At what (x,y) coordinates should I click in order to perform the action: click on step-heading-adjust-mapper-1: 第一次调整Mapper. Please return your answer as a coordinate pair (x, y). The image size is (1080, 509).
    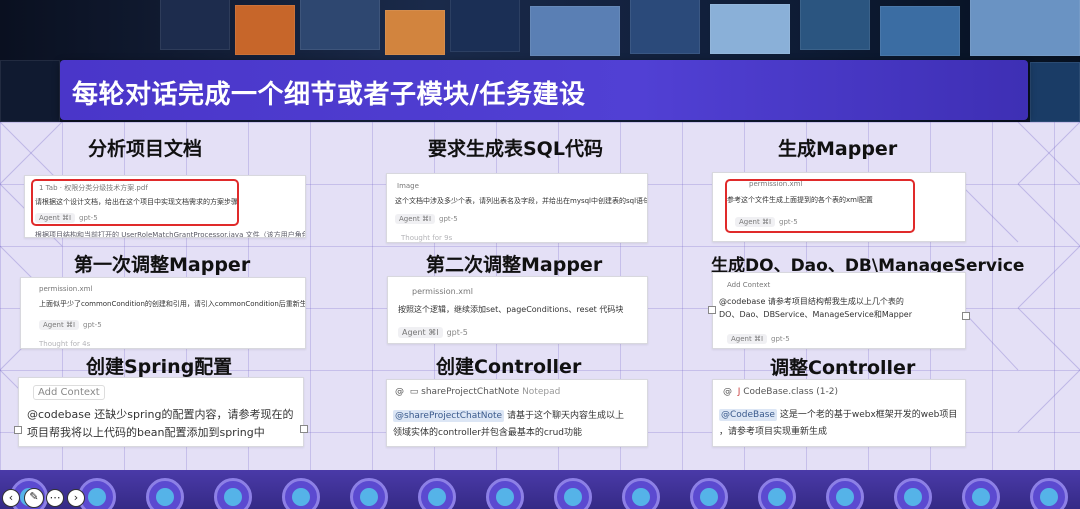
    Looking at the image, I should click on (162, 265).